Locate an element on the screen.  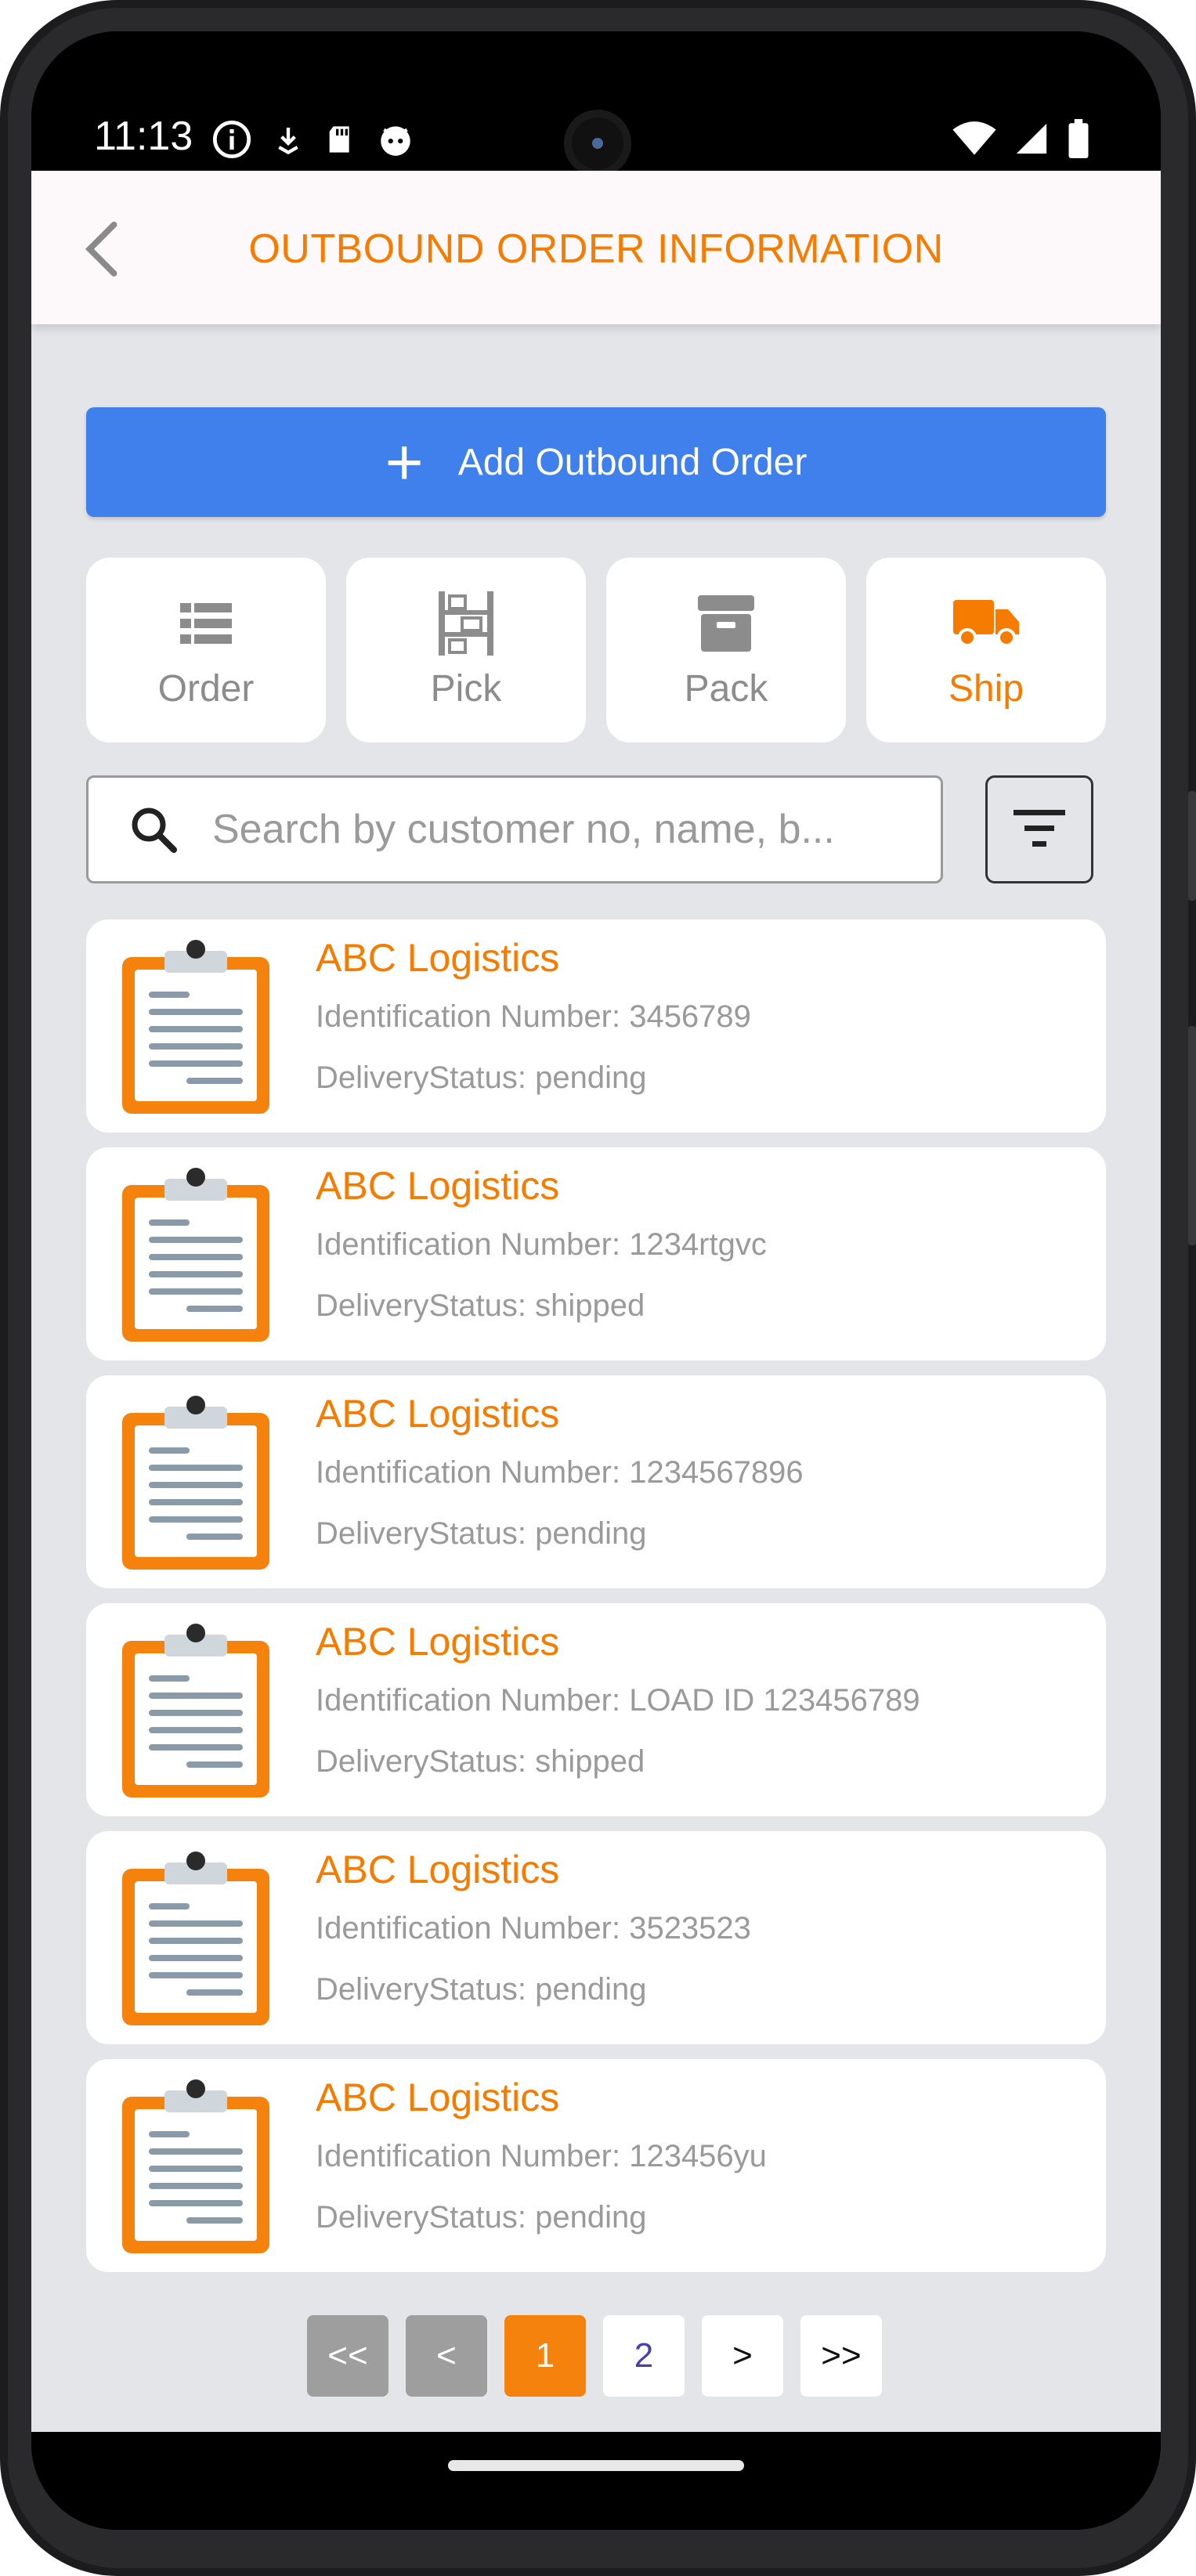
add-outbound-order-button: + Add Outbound Order is located at coordinates (596, 462).